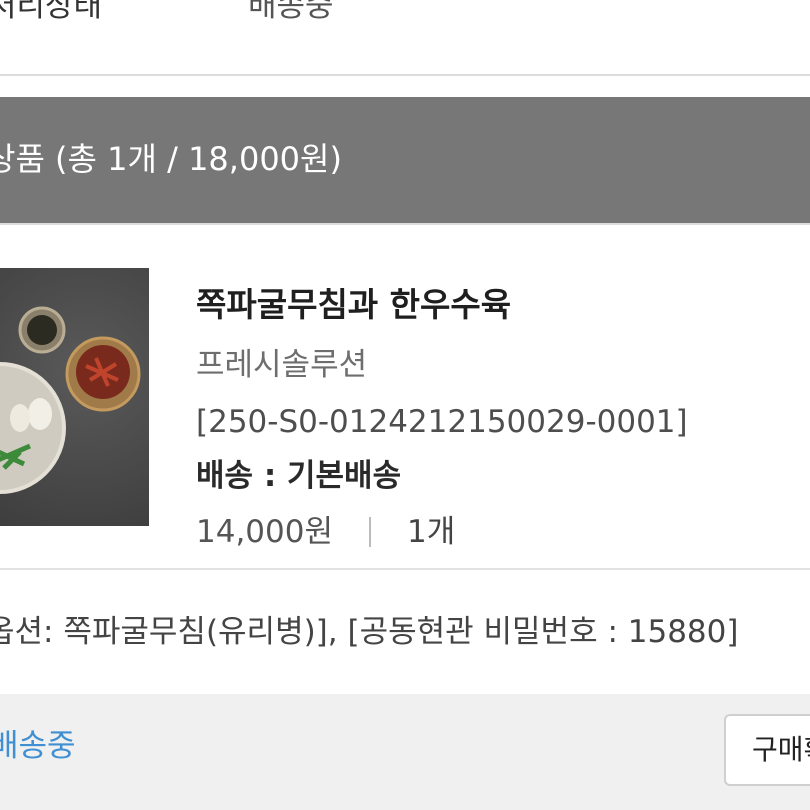 Image resolution: width=810 pixels, height=810 pixels. What do you see at coordinates (370, 532) in the screenshot?
I see `price-divider` at bounding box center [370, 532].